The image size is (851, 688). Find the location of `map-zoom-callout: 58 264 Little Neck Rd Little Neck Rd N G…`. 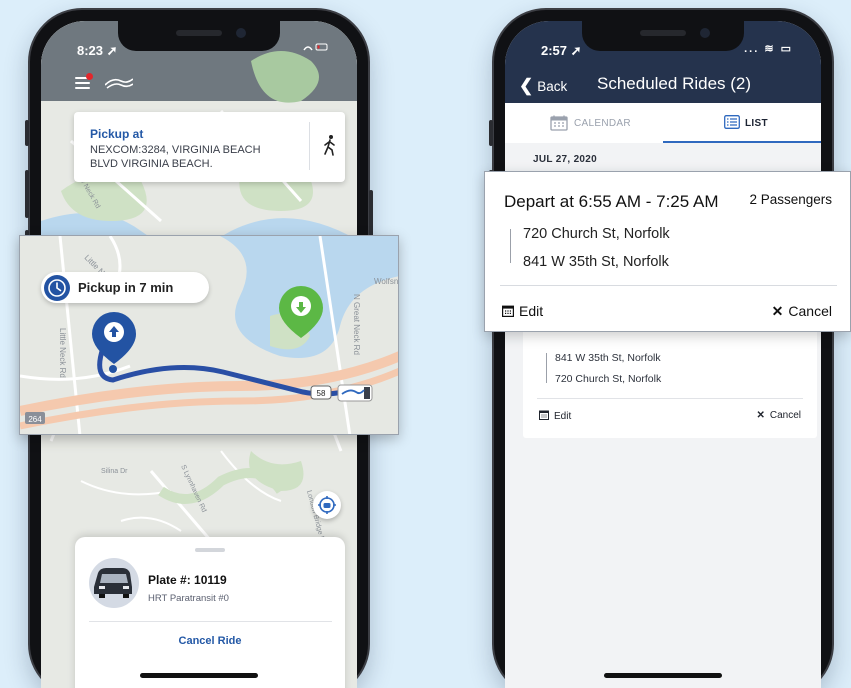

map-zoom-callout: 58 264 Little Neck Rd Little Neck Rd N G… is located at coordinates (209, 335).